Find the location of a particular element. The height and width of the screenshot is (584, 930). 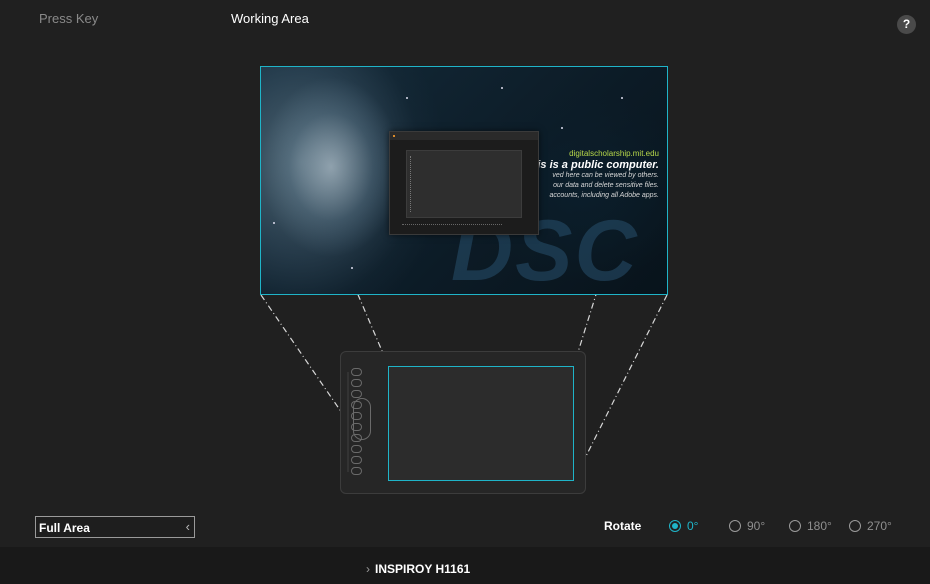

rotate-option-label: 270° is located at coordinates (879, 526).